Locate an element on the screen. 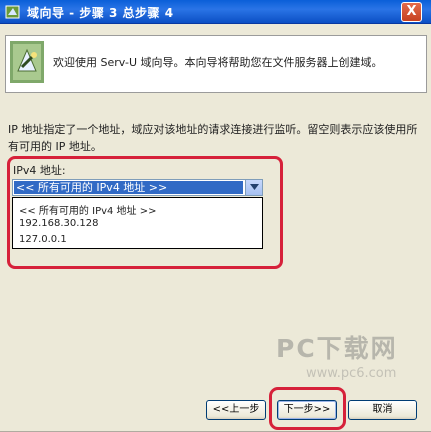 Image resolution: width=431 pixels, height=432 pixels. wizard-header: 欢迎使用 Serv-U 域向导。本向导将帮助您在文件服务器上创建域。 is located at coordinates (216, 64).